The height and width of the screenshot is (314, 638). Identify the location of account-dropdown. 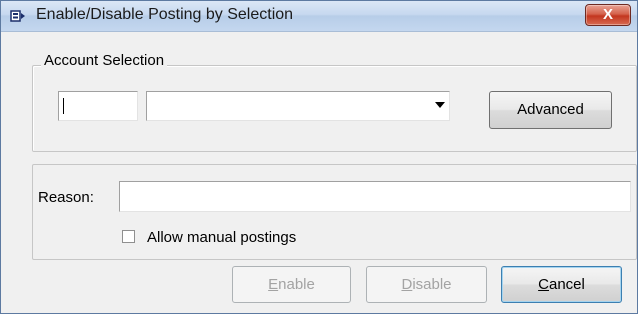
(298, 106).